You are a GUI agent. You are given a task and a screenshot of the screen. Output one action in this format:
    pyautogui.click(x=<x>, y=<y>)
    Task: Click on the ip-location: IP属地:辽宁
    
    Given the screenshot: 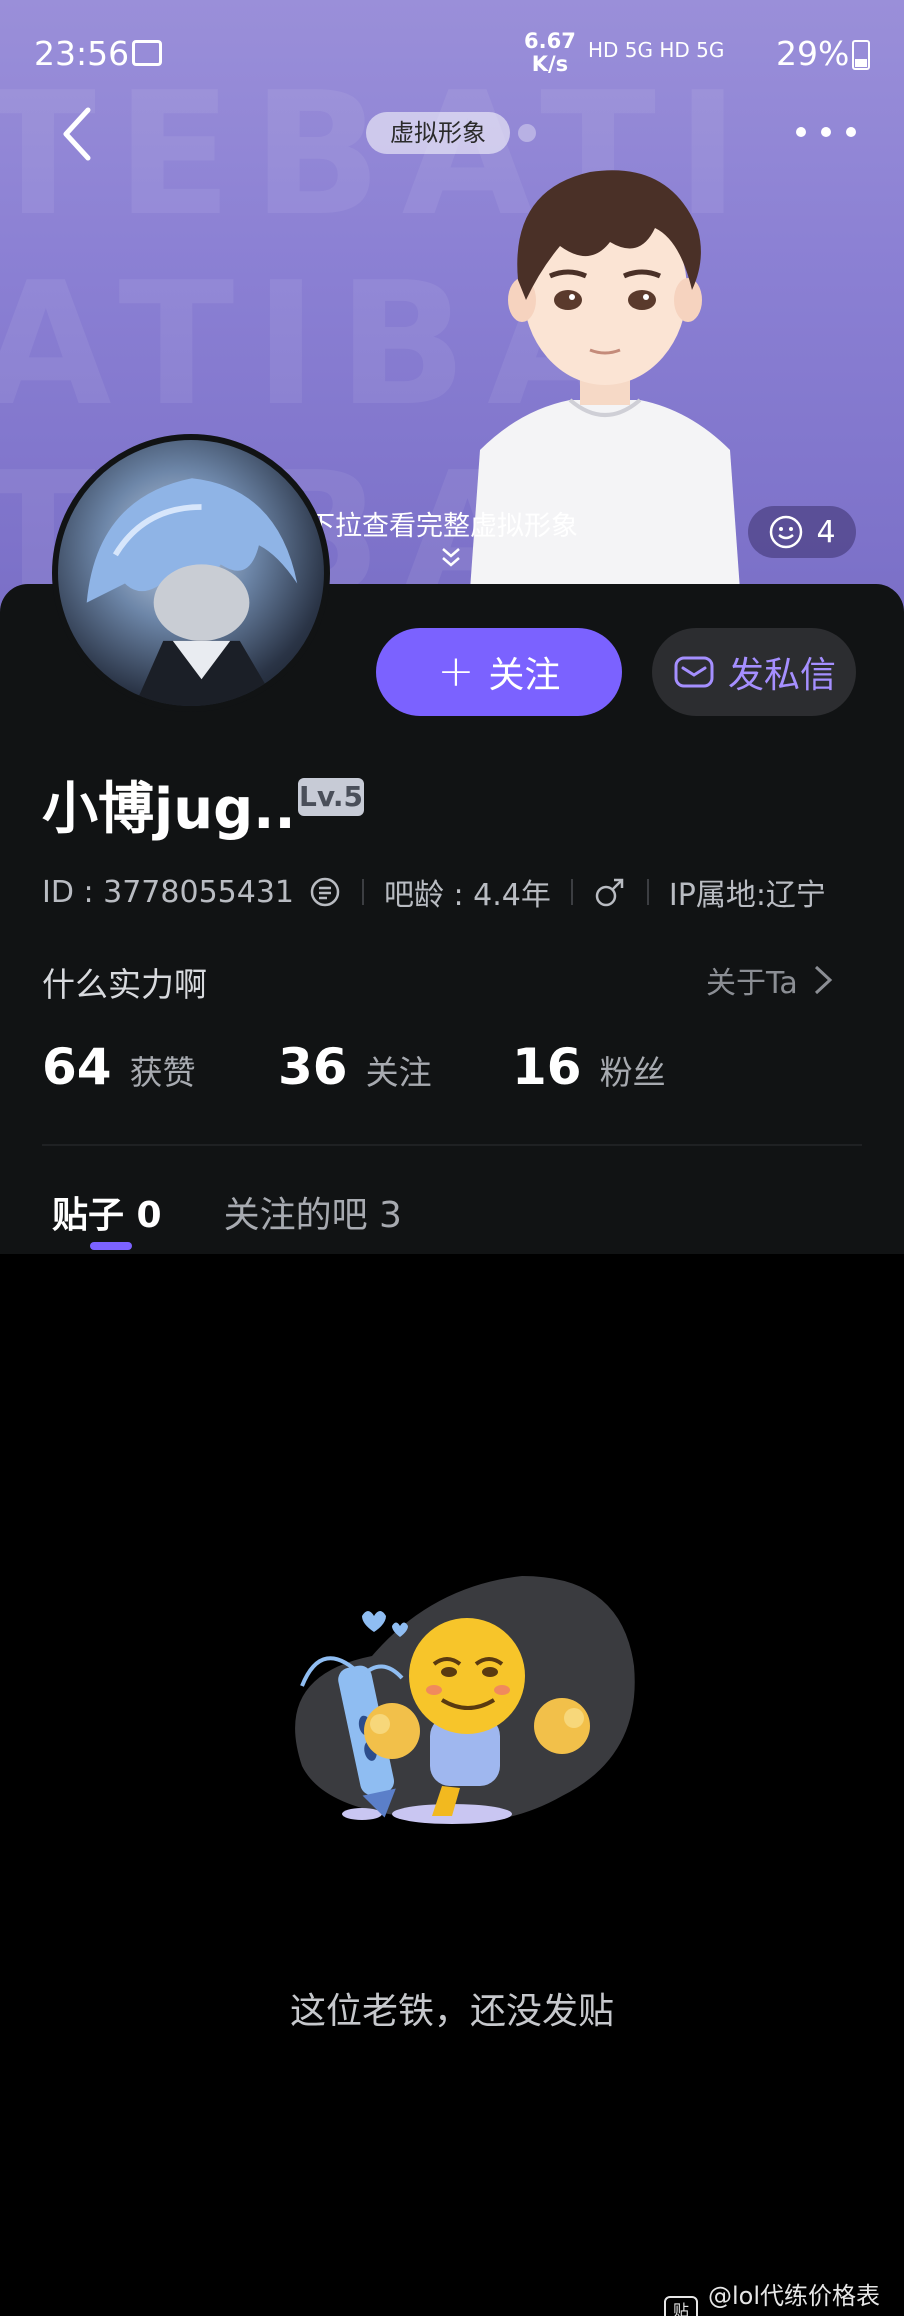 What is the action you would take?
    pyautogui.click(x=747, y=895)
    